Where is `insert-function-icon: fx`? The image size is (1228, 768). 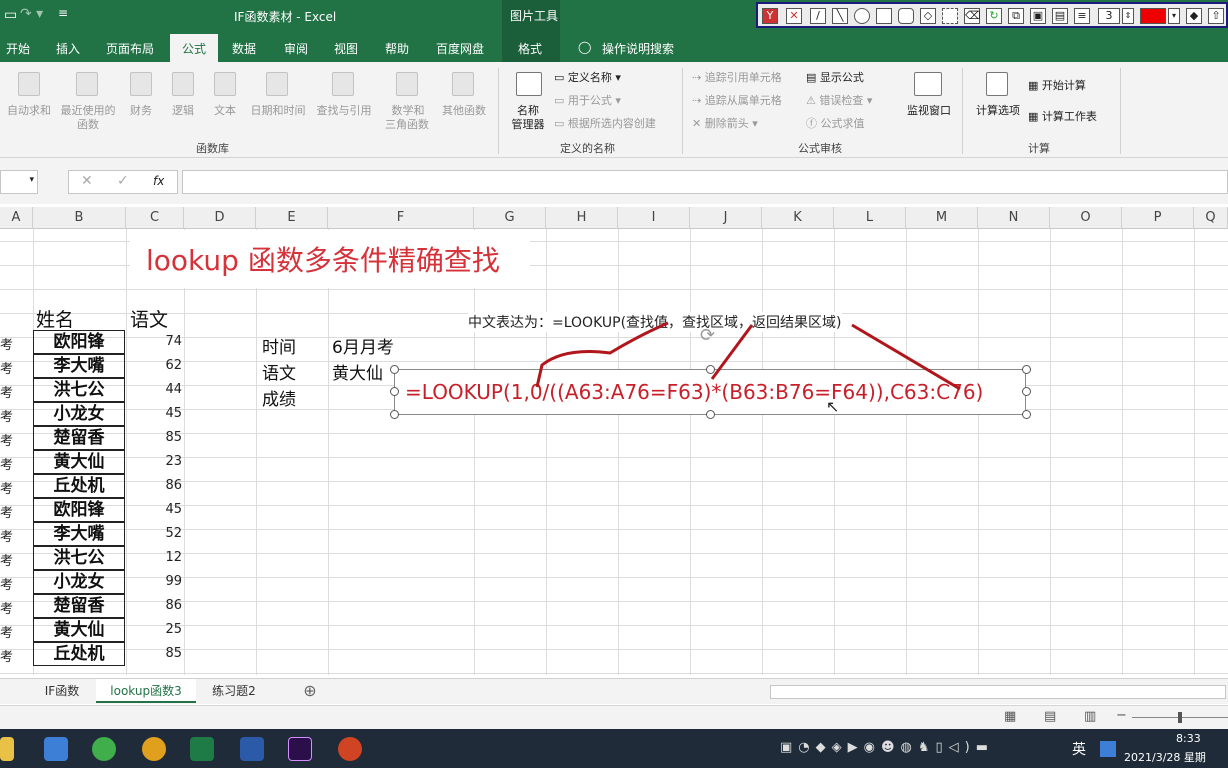 insert-function-icon: fx is located at coordinates (158, 181).